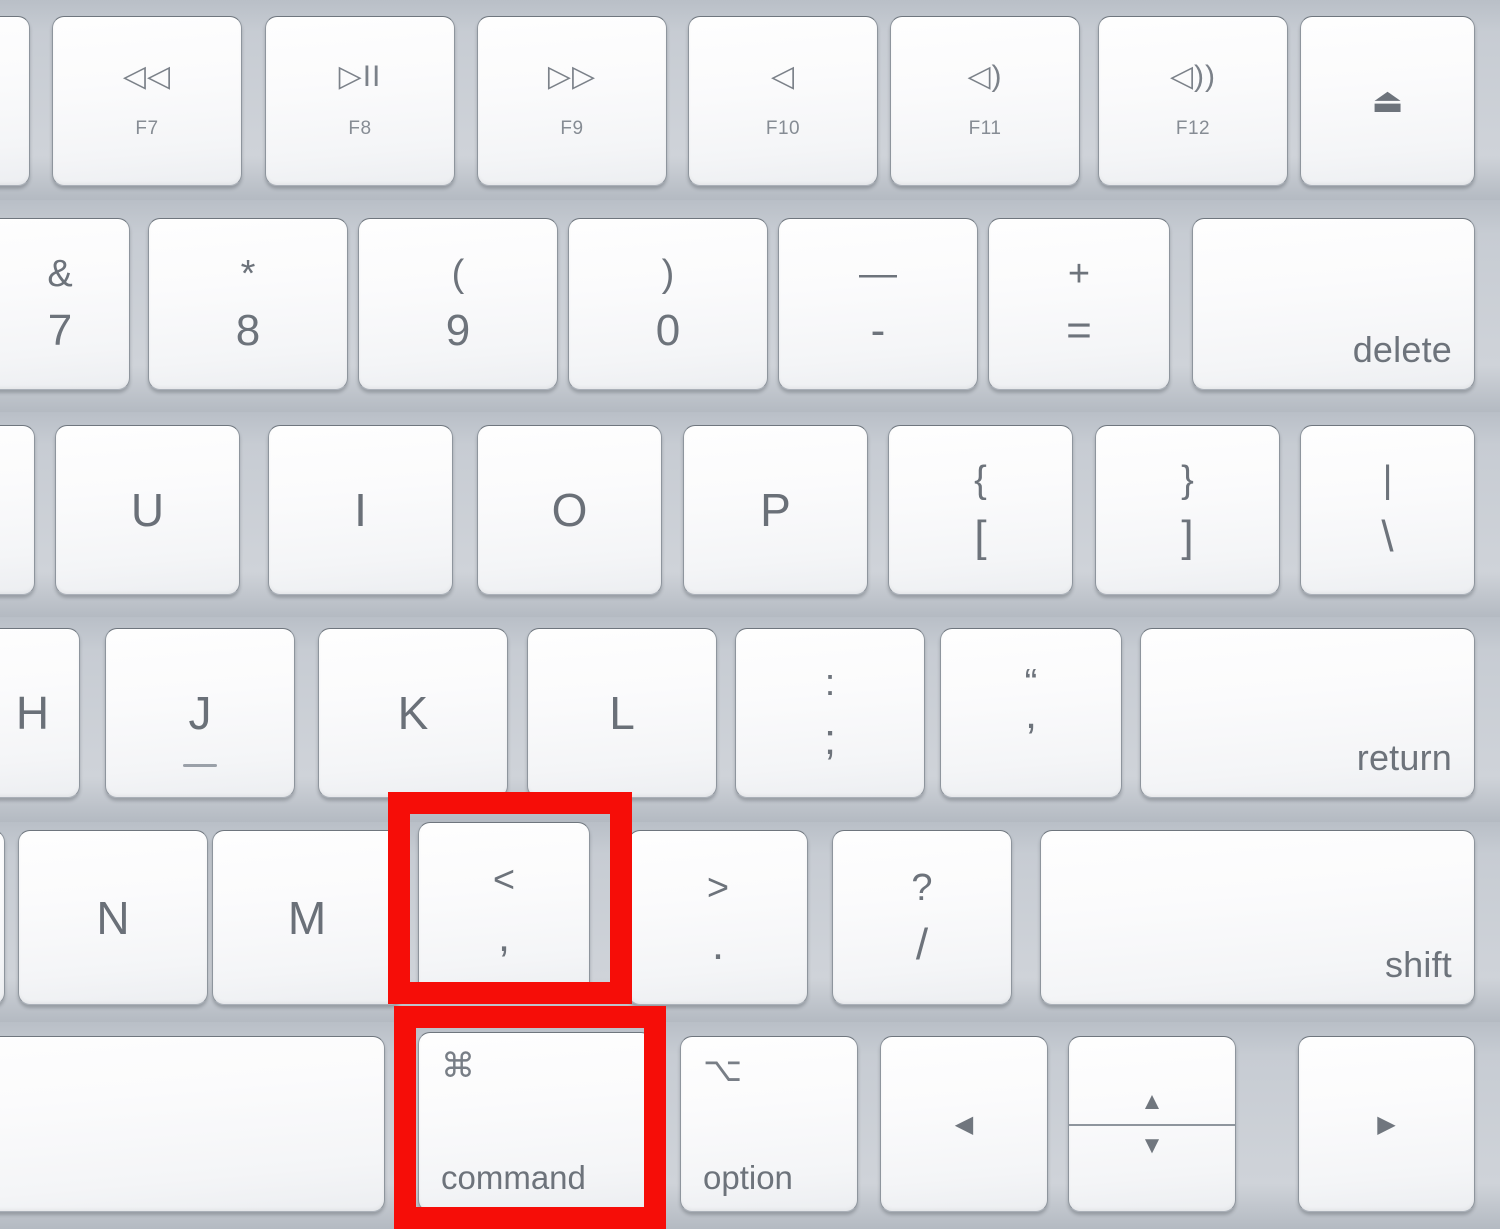  I want to click on f12-label: F12, so click(1193, 128).